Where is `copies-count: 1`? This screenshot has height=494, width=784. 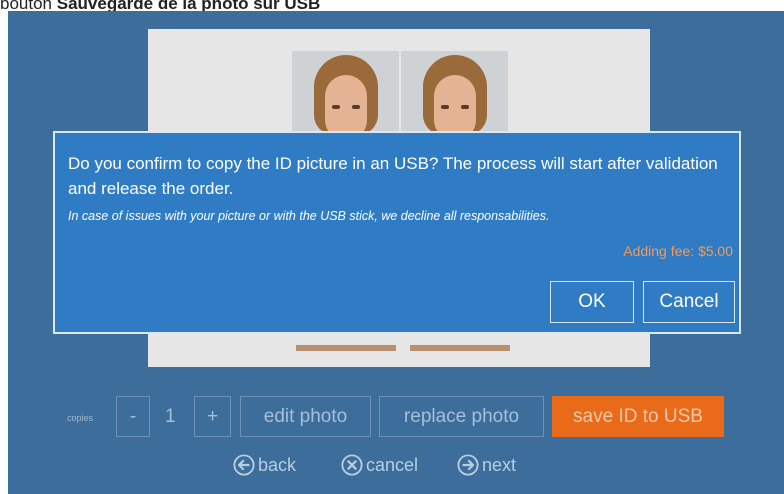
copies-count: 1 is located at coordinates (170, 416).